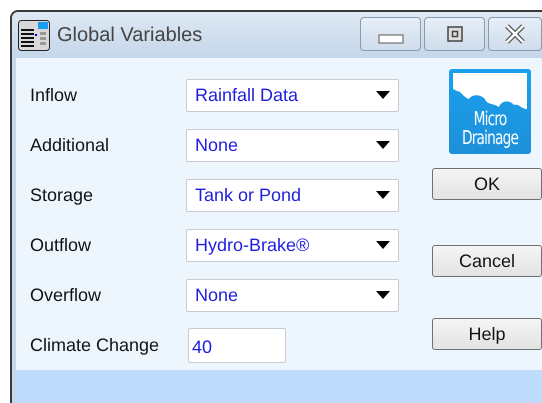  I want to click on minimize-button, so click(390, 34).